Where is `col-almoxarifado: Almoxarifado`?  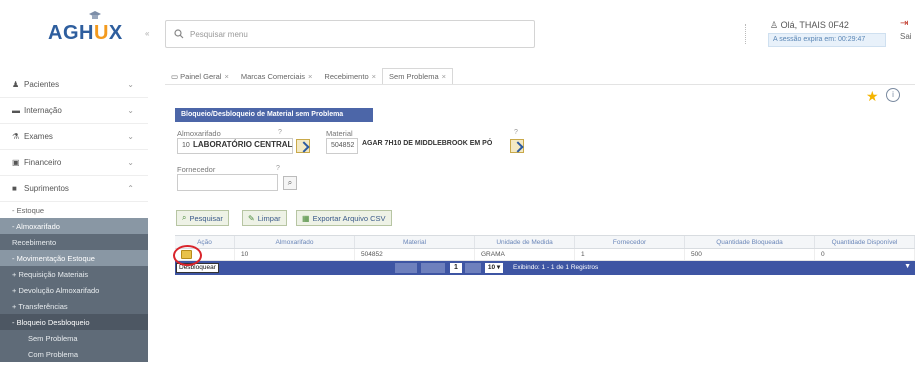
col-almoxarifado: Almoxarifado is located at coordinates (295, 242).